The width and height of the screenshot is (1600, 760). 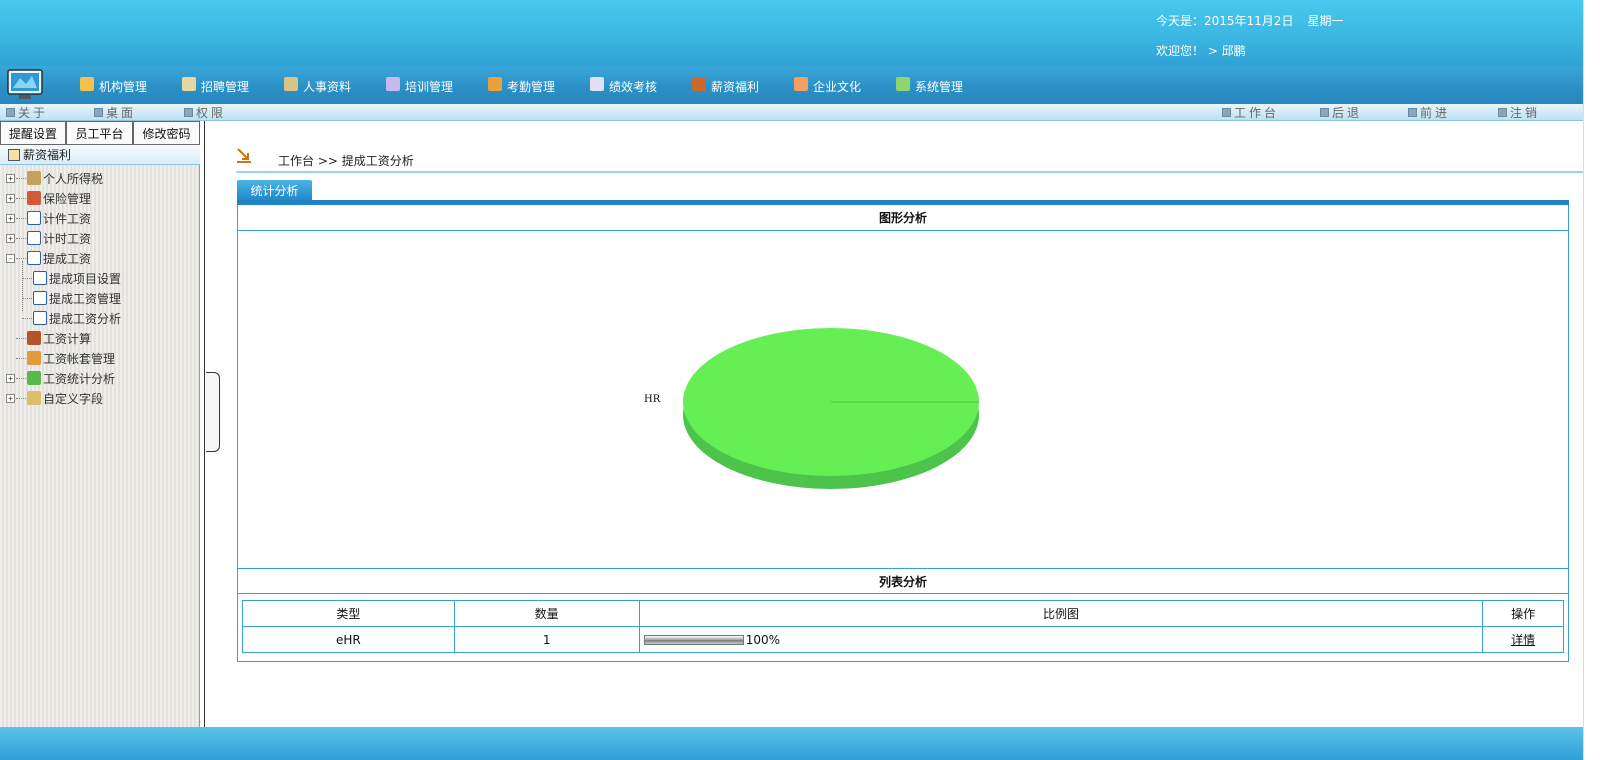 I want to click on toolbar-about: 关于, so click(x=27, y=112).